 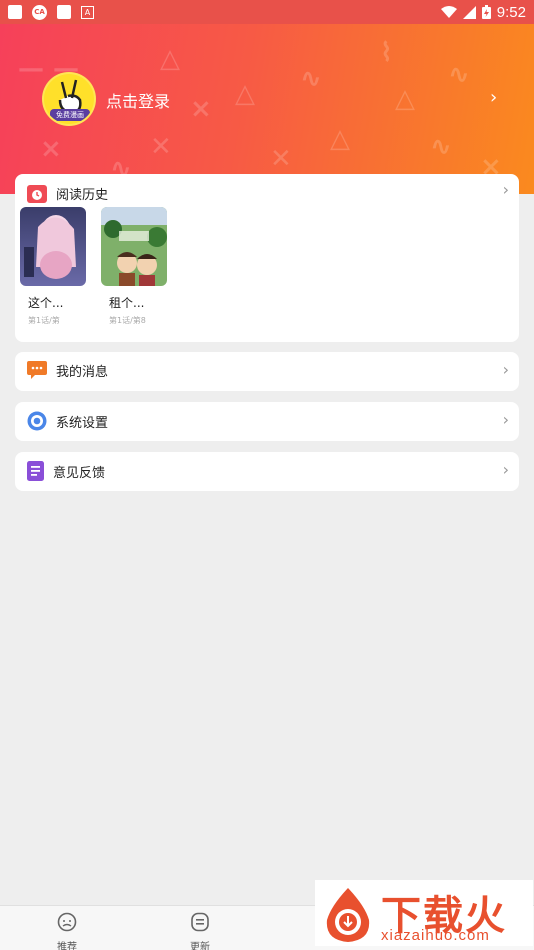 I want to click on feedback-document-icon, so click(x=35, y=471).